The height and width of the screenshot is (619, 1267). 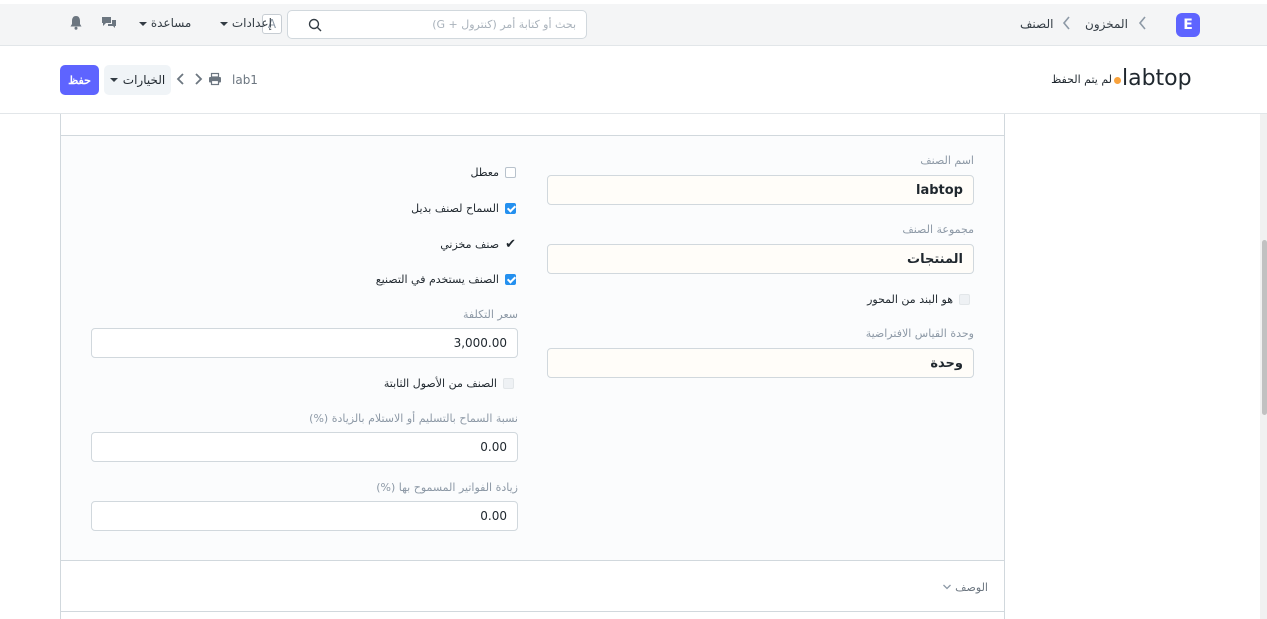 What do you see at coordinates (1036, 24) in the screenshot?
I see `breadcrumb-item: الصنف` at bounding box center [1036, 24].